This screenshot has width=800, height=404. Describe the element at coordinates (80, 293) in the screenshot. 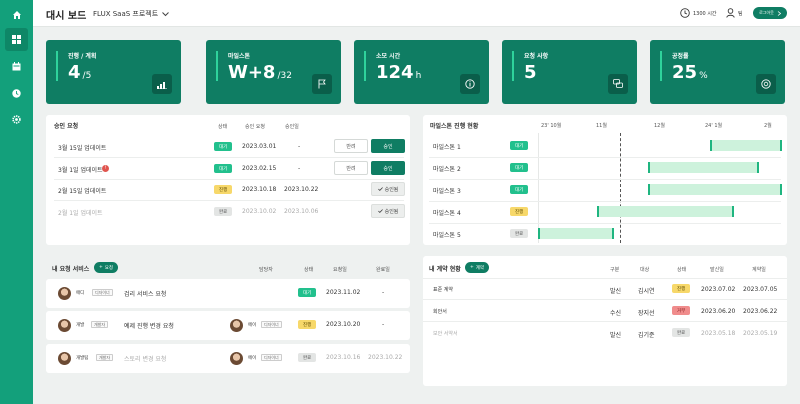

I see `requester-name: 애디` at that location.